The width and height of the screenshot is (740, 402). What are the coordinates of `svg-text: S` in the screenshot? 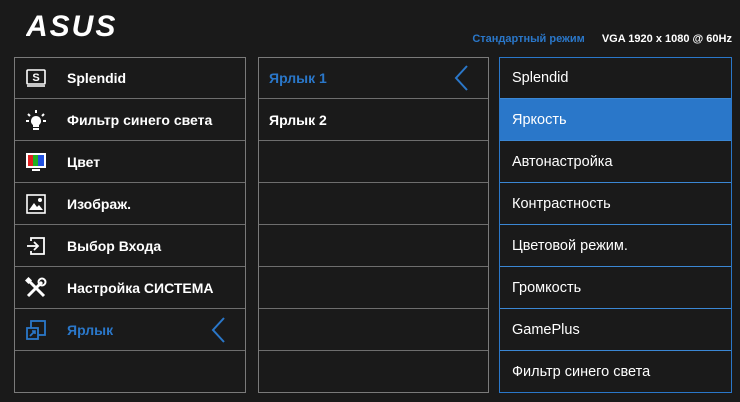 It's located at (35, 78).